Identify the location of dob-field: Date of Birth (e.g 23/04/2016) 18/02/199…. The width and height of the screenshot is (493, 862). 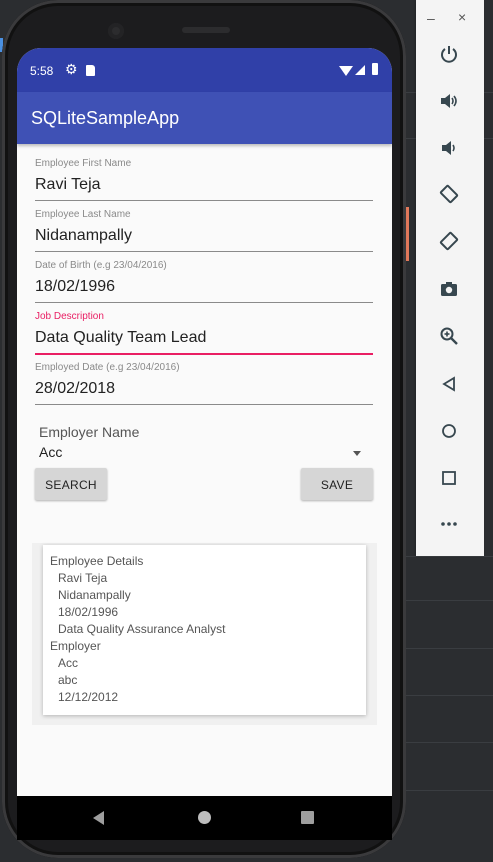
(204, 281).